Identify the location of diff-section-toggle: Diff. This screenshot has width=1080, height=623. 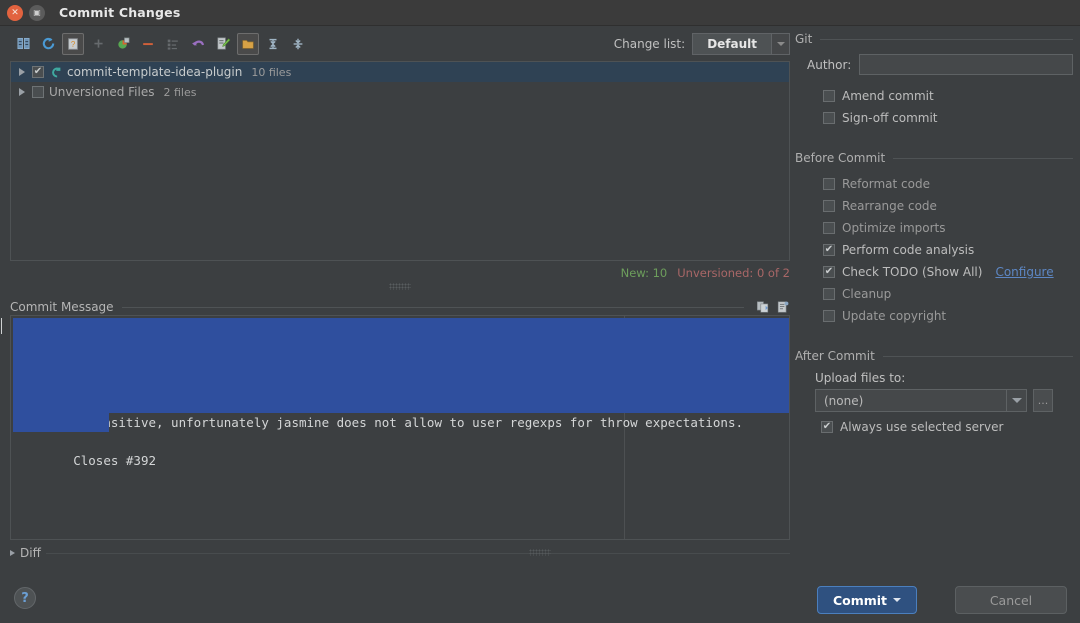
(400, 553).